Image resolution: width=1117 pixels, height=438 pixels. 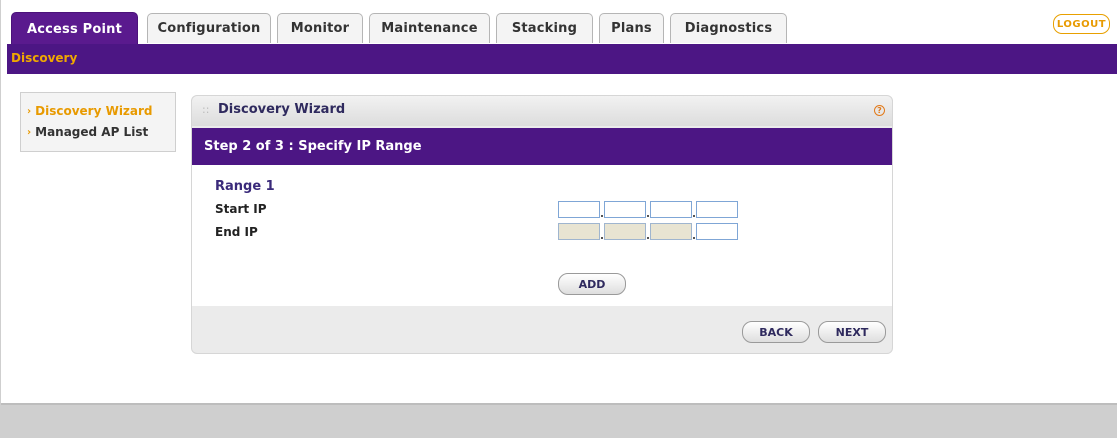 I want to click on subnav-discovery: Discovery, so click(x=44, y=58).